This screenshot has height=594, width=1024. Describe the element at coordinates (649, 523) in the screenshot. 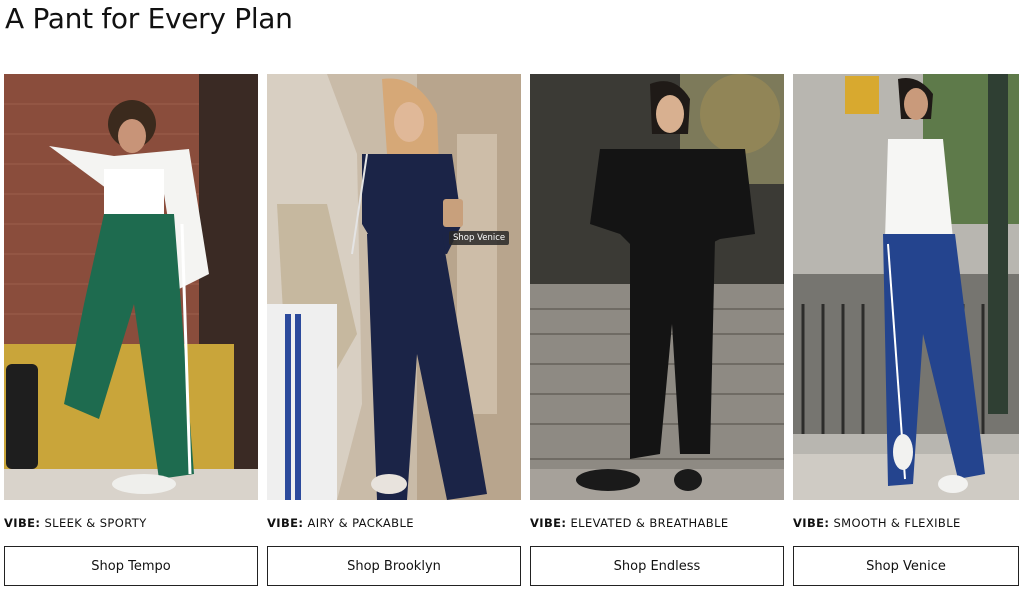

I see `vibe-value: ELEVATED & BREATHABLE` at that location.